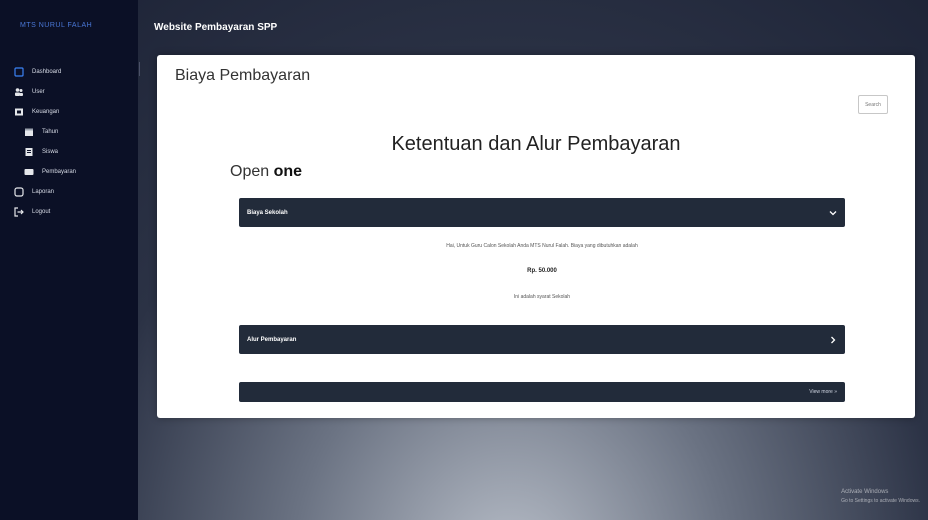 This screenshot has width=928, height=520. What do you see at coordinates (69, 112) in the screenshot?
I see `sidebar-item-keuangan: Keuangan` at bounding box center [69, 112].